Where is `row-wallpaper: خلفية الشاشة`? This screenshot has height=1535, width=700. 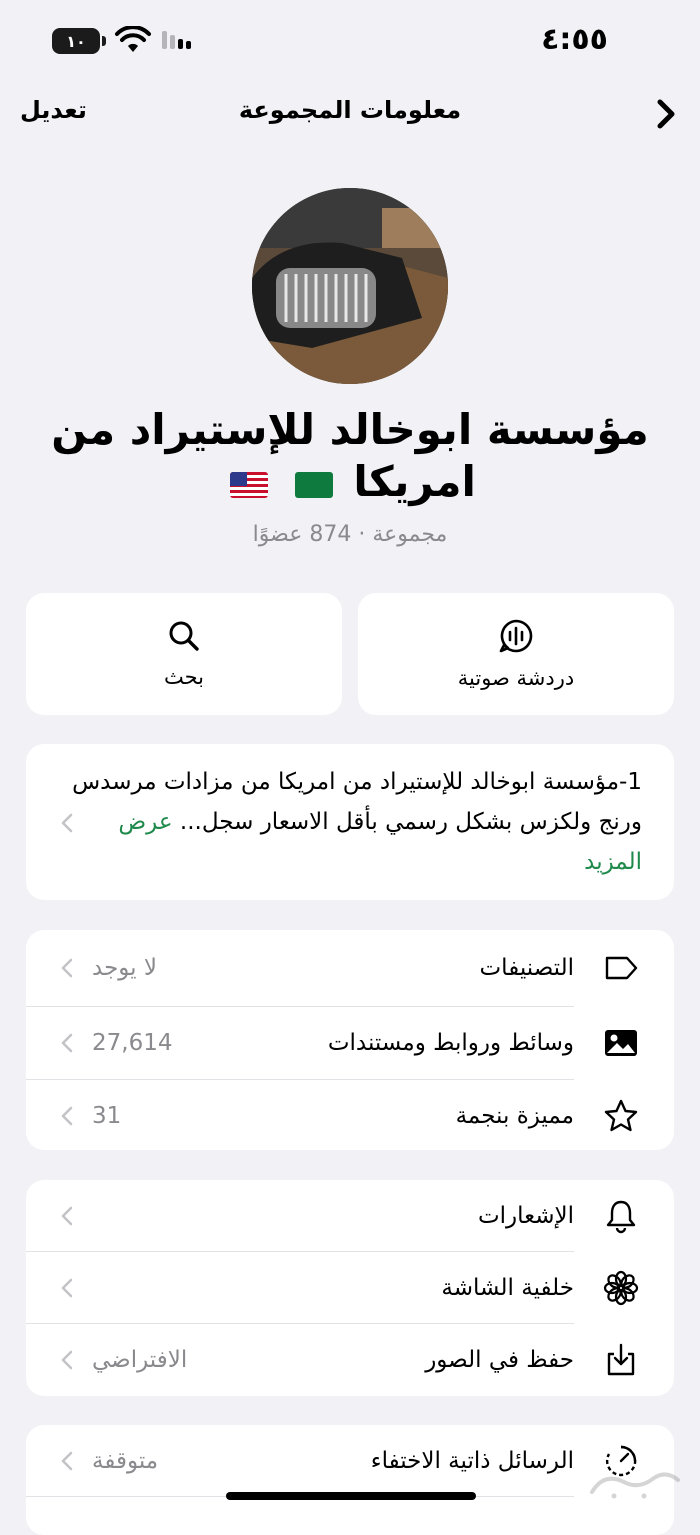 row-wallpaper: خلفية الشاشة is located at coordinates (350, 1288).